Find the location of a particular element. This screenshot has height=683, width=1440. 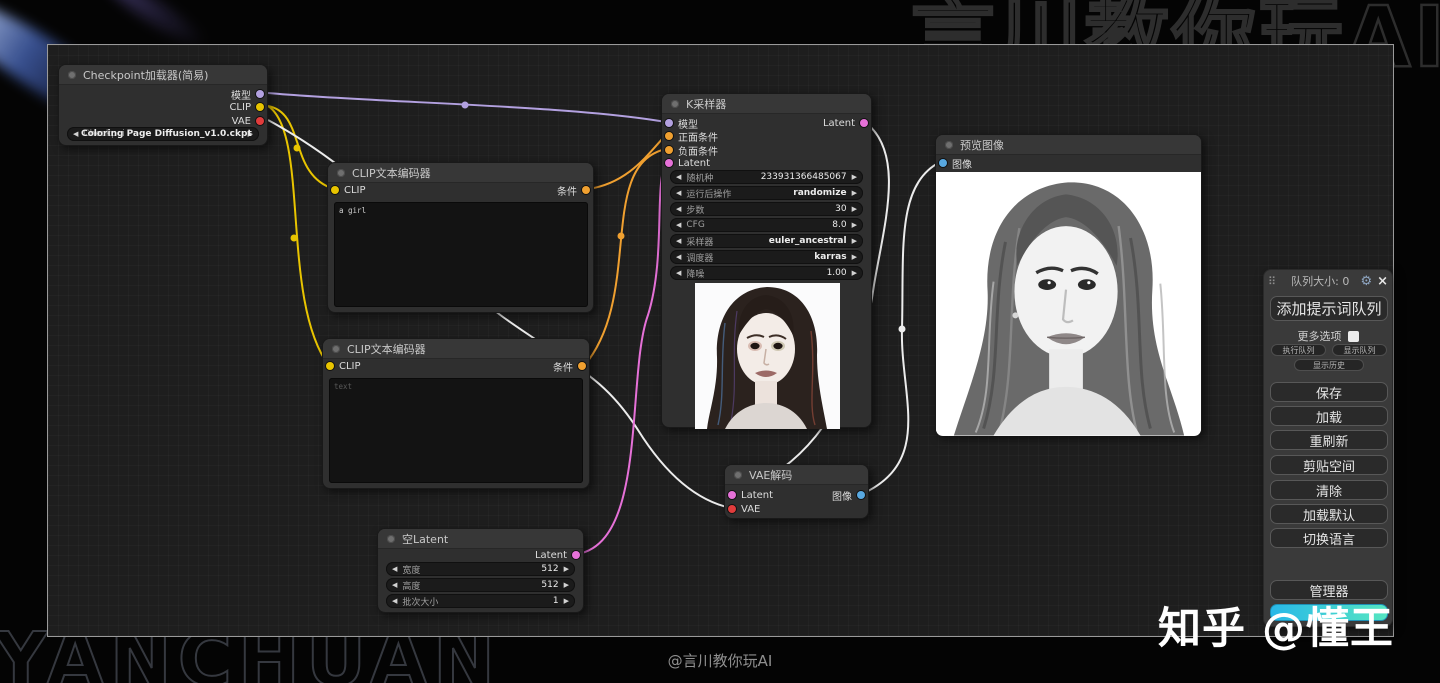

input-slot-image: 图像 is located at coordinates (955, 164).